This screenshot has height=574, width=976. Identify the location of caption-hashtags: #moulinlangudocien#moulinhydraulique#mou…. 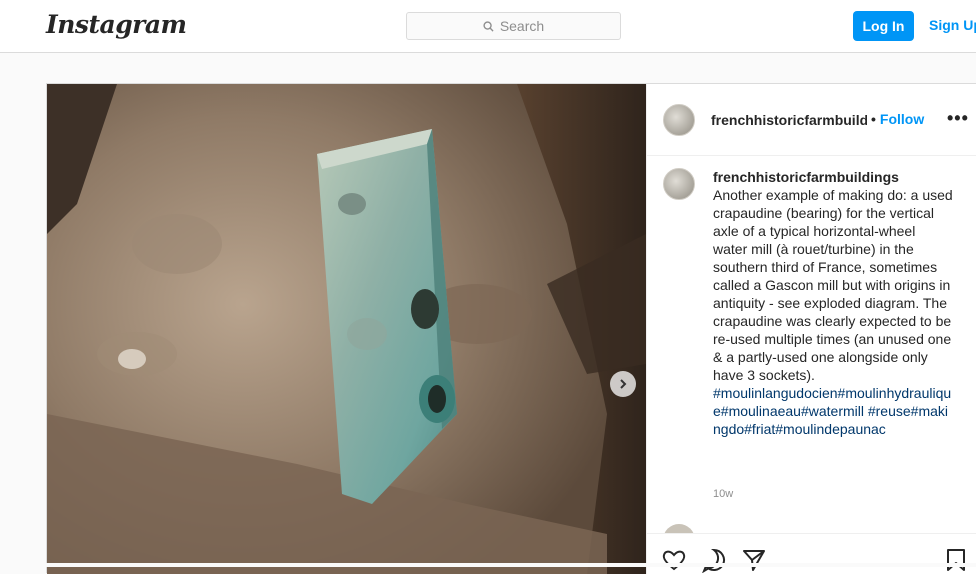
(833, 411).